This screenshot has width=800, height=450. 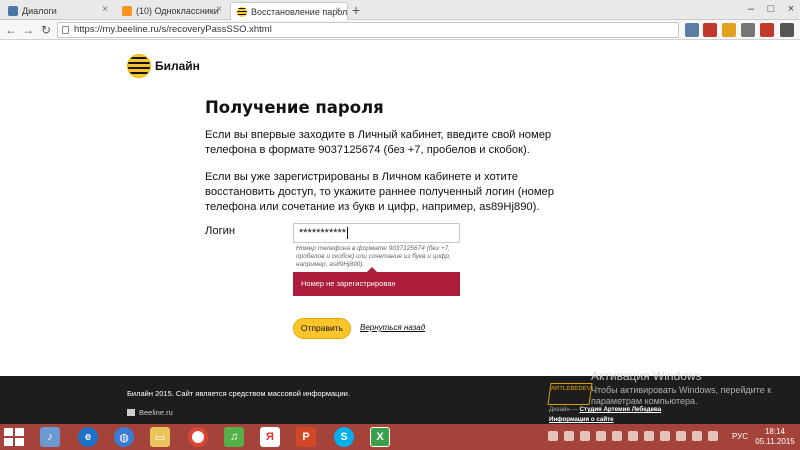 What do you see at coordinates (646, 376) in the screenshot?
I see `activation-watermark-title: Активация Windows` at bounding box center [646, 376].